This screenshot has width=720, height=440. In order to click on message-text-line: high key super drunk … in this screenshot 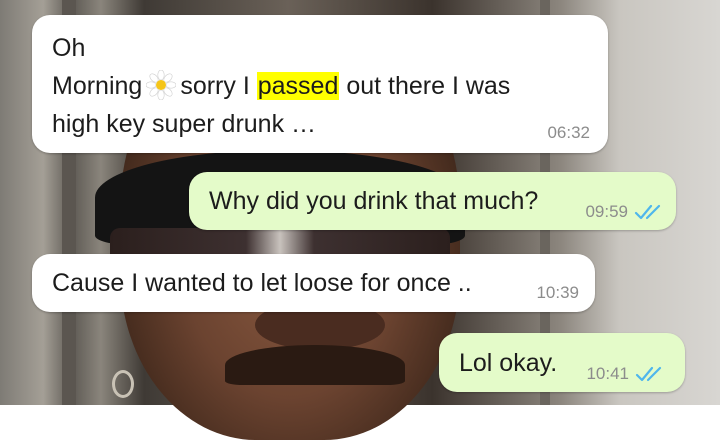, I will do `click(184, 124)`.